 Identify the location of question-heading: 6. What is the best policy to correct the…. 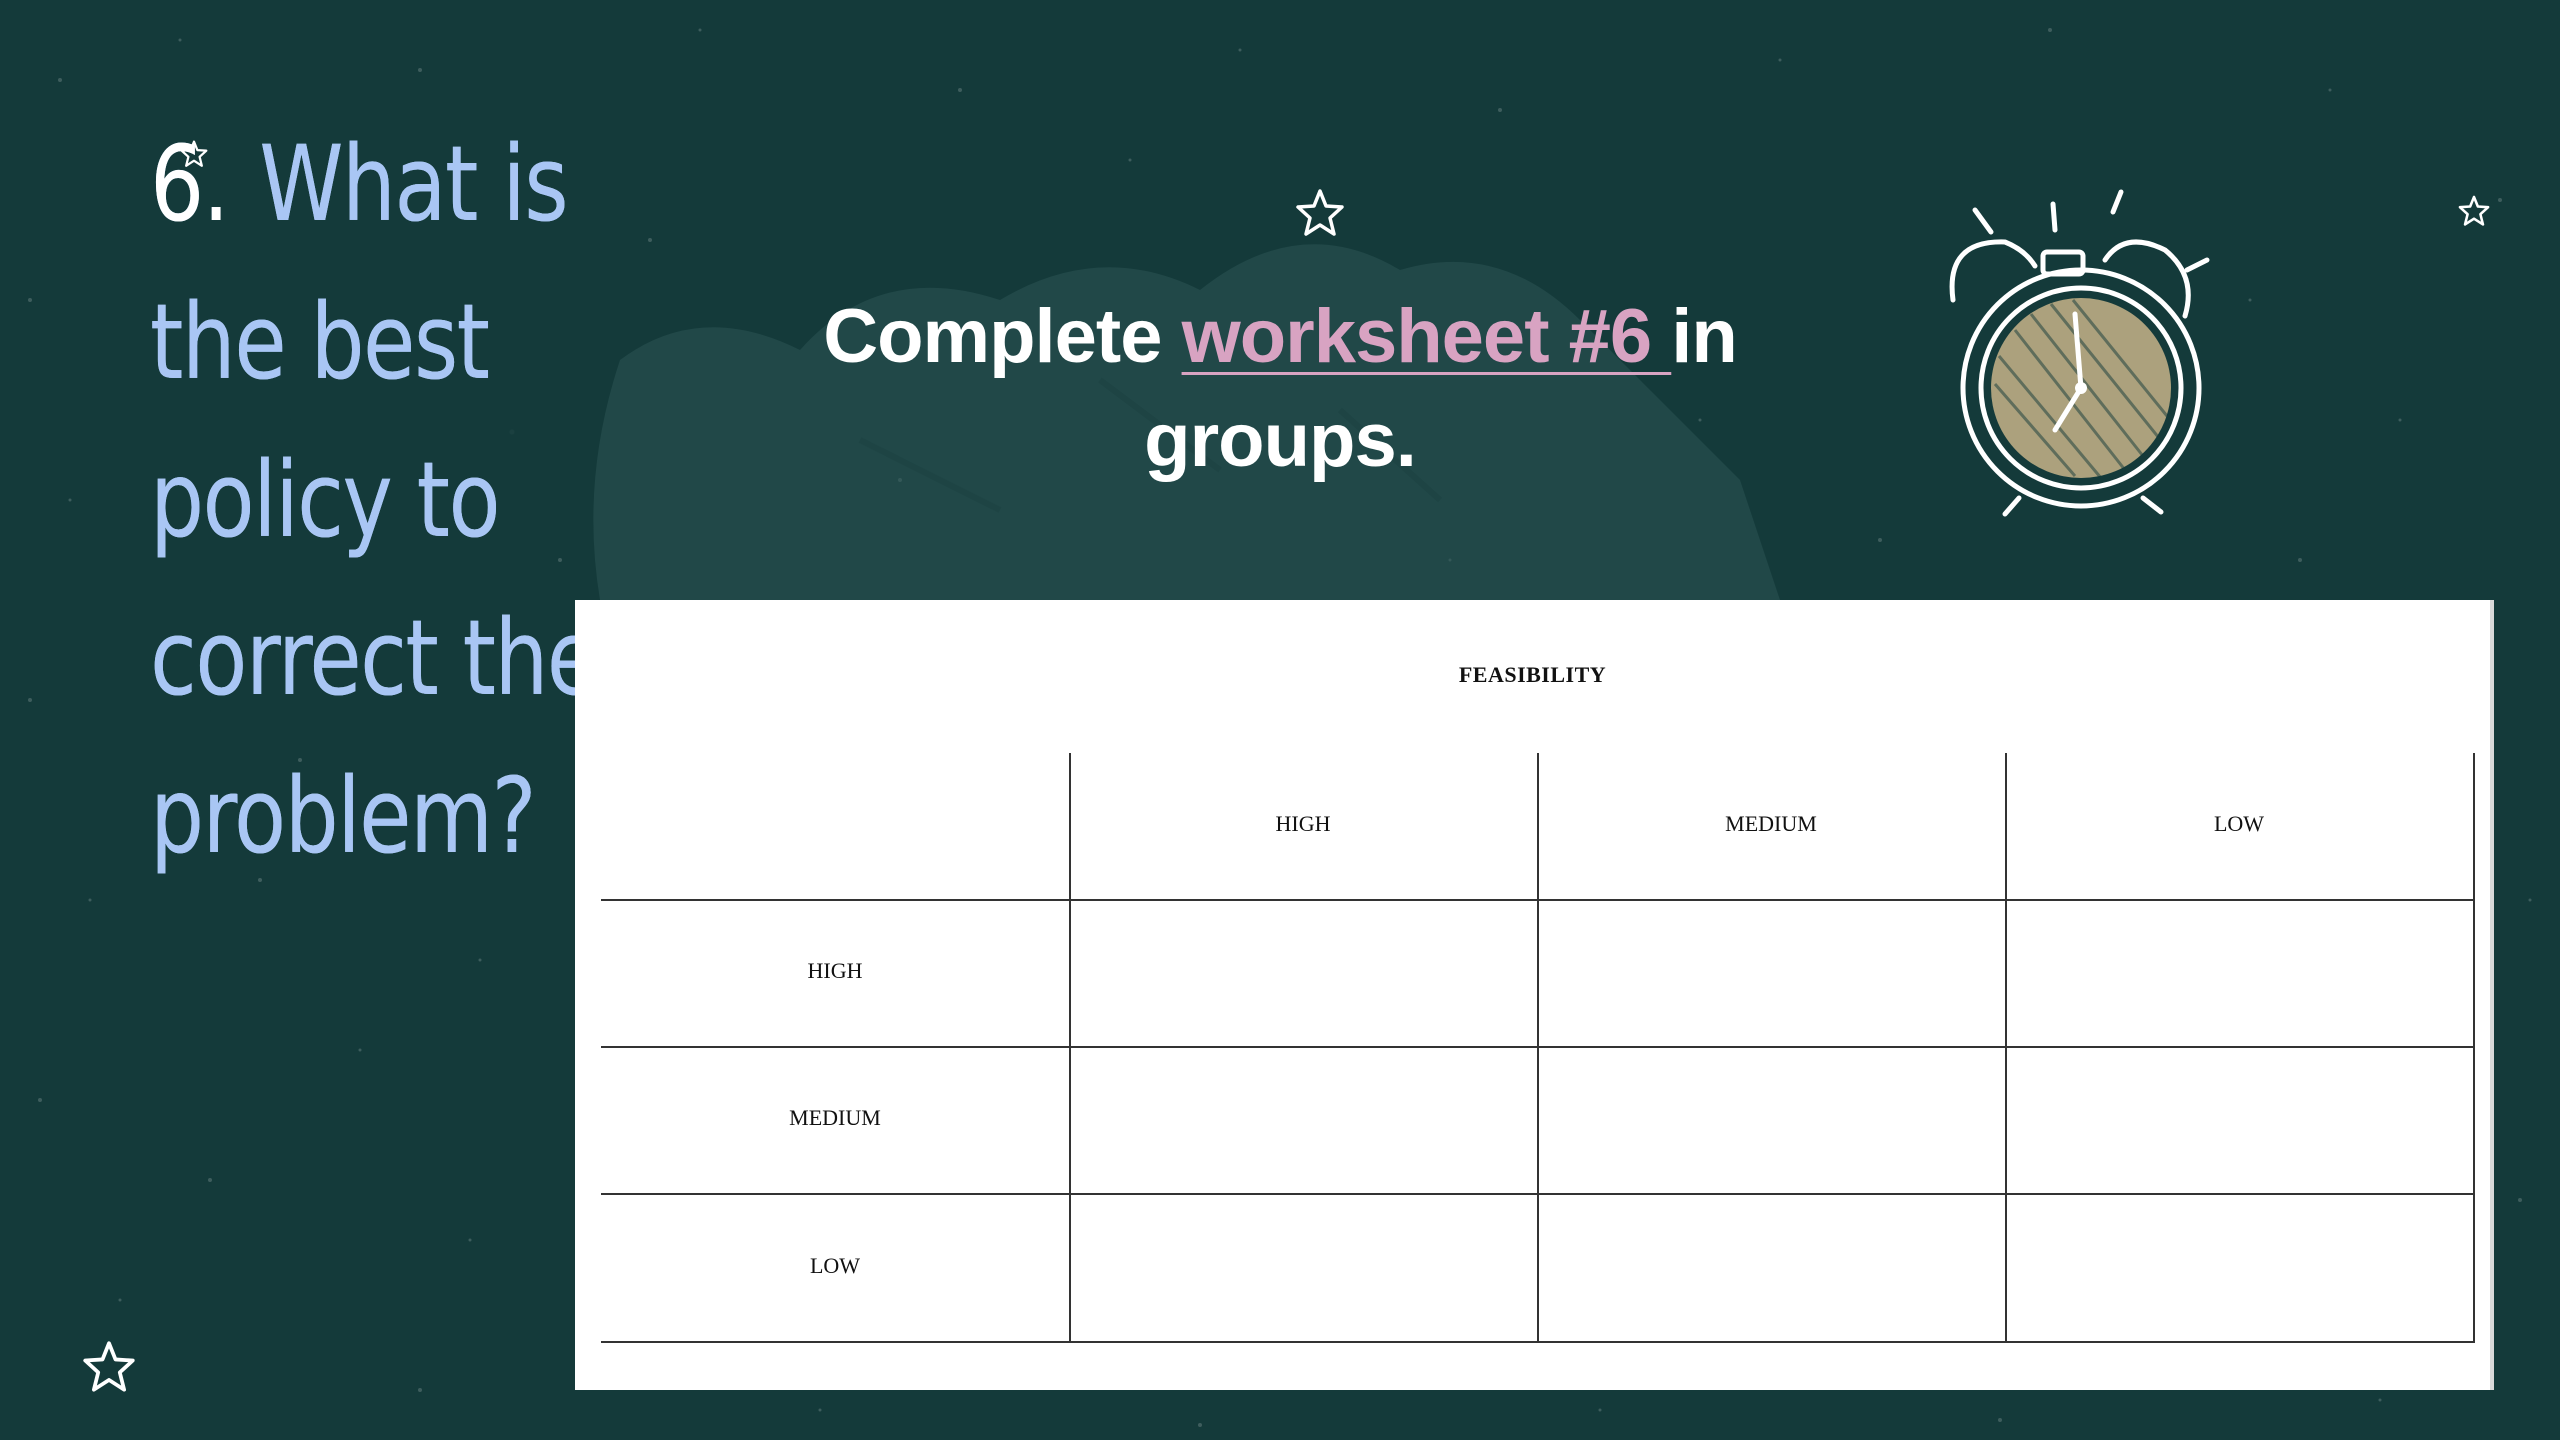
(396, 500).